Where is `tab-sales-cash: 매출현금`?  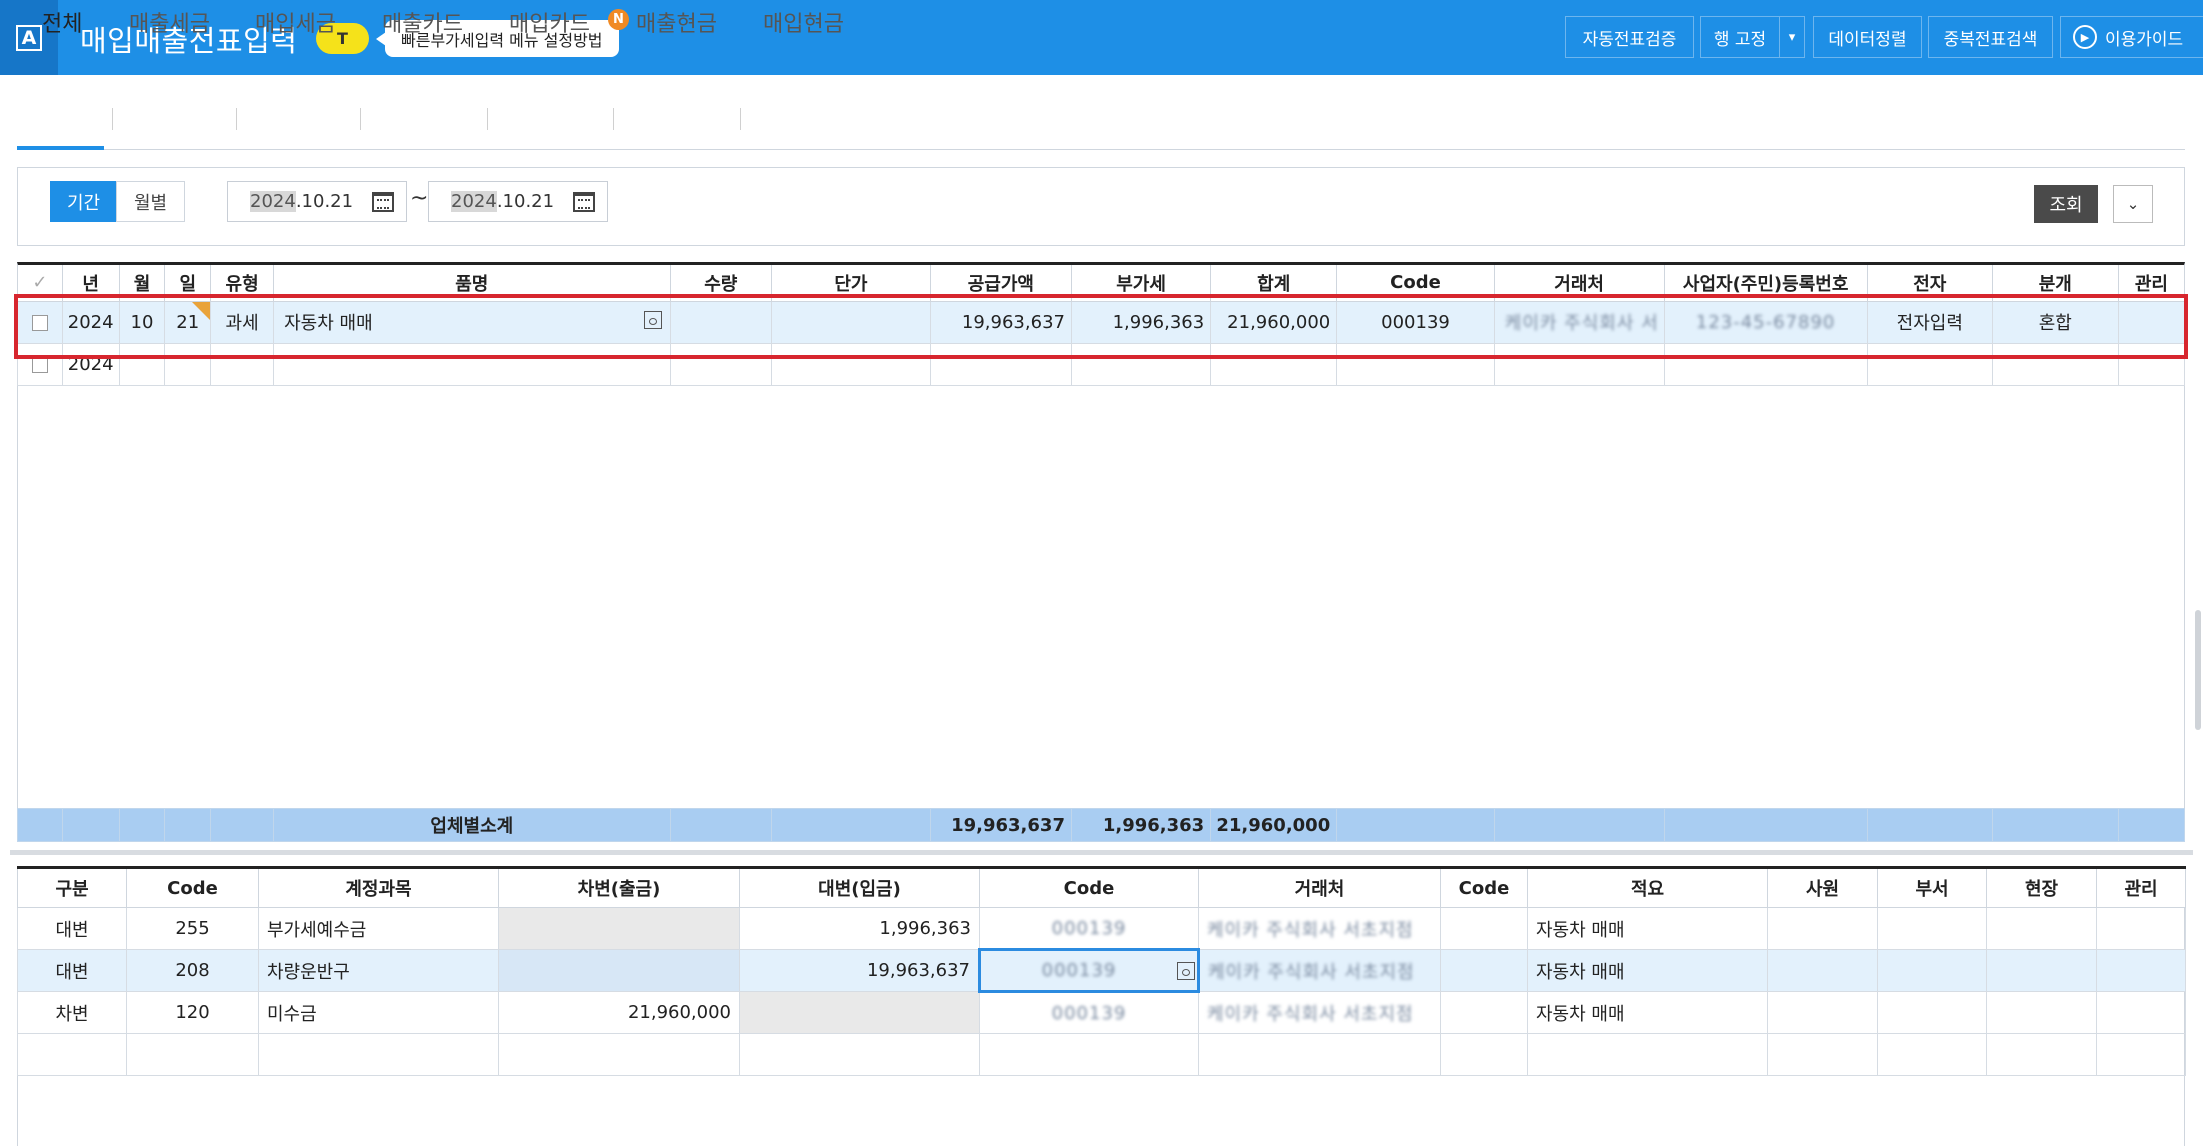 tab-sales-cash: 매출현금 is located at coordinates (676, 26).